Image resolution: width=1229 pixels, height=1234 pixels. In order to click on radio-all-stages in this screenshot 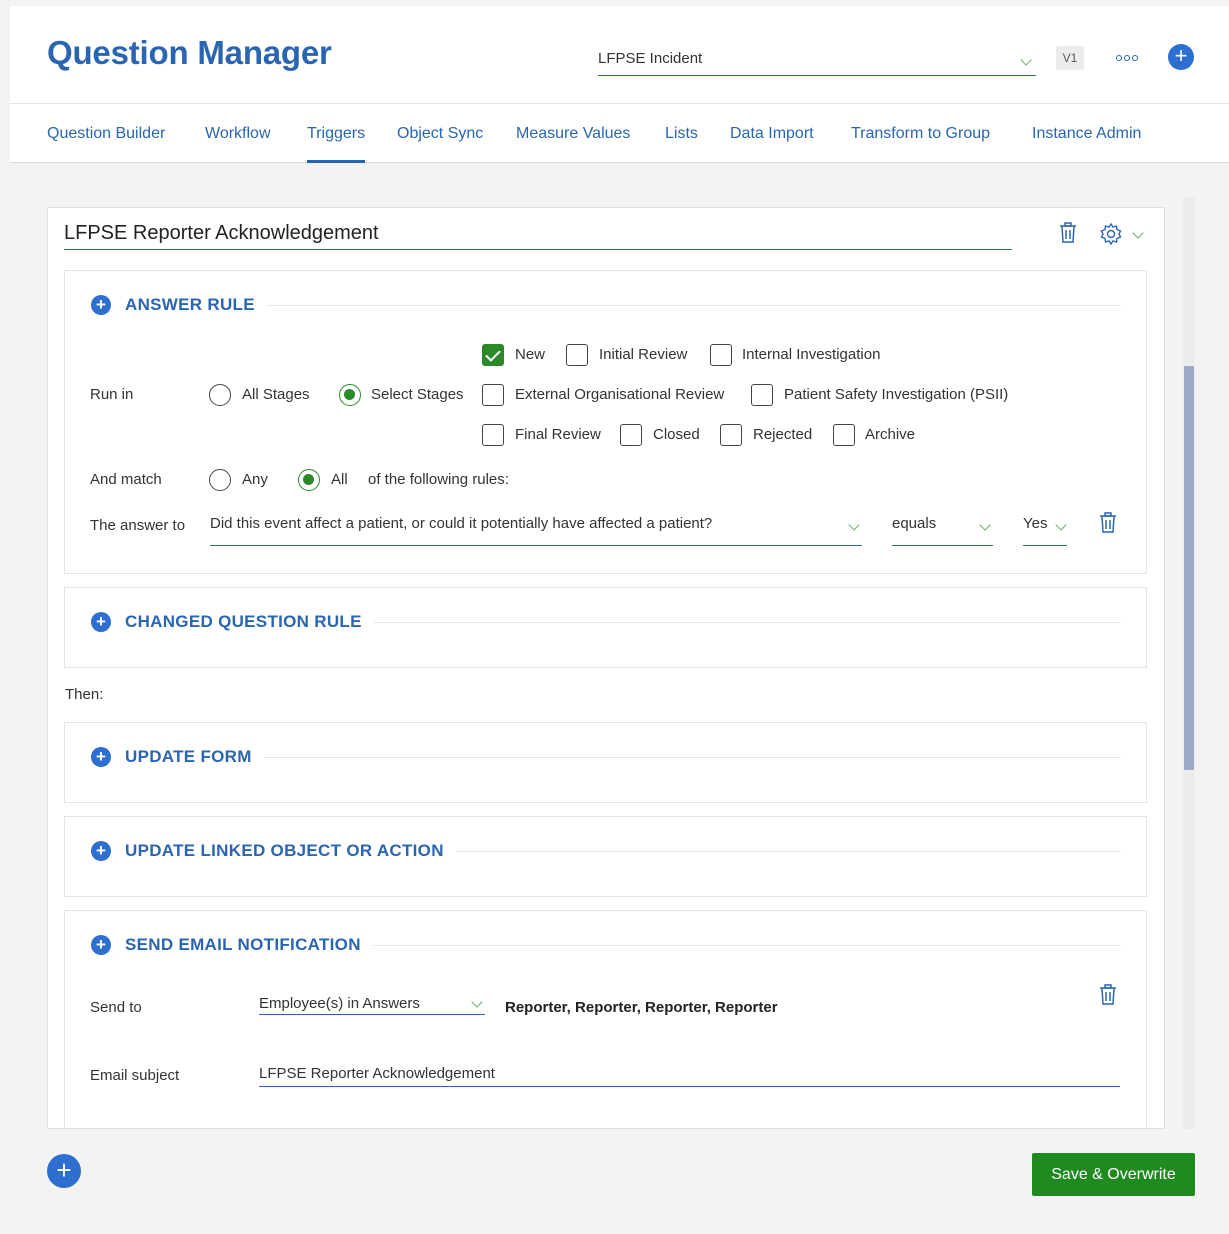, I will do `click(220, 395)`.